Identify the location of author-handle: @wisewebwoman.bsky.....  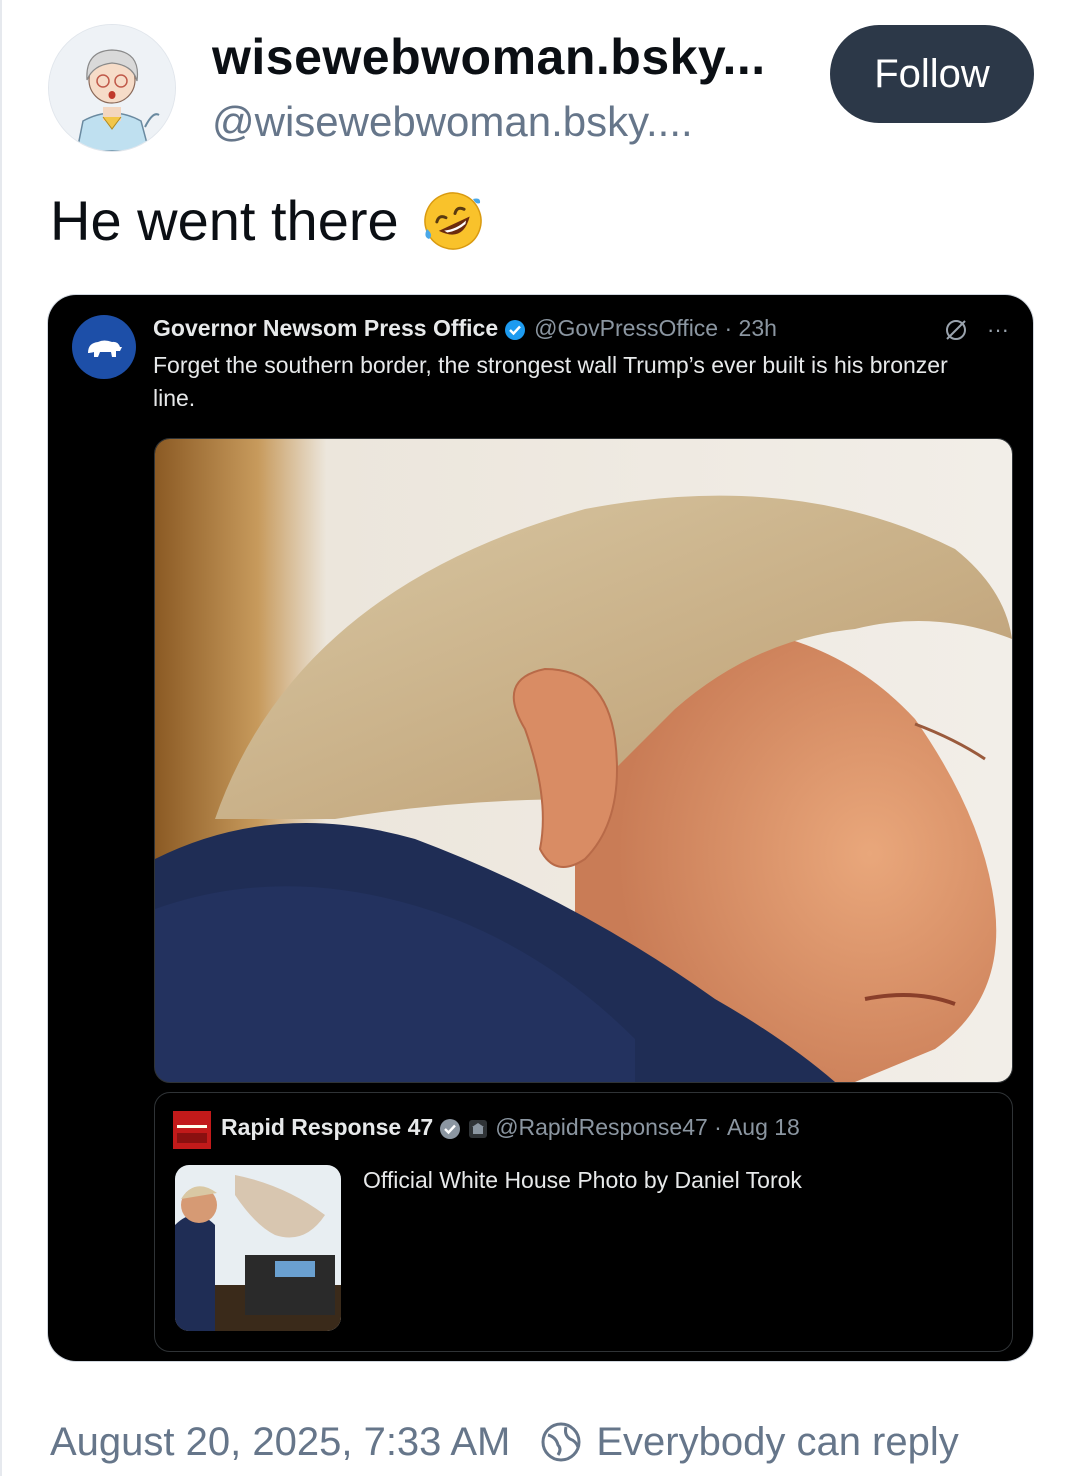
(507, 122).